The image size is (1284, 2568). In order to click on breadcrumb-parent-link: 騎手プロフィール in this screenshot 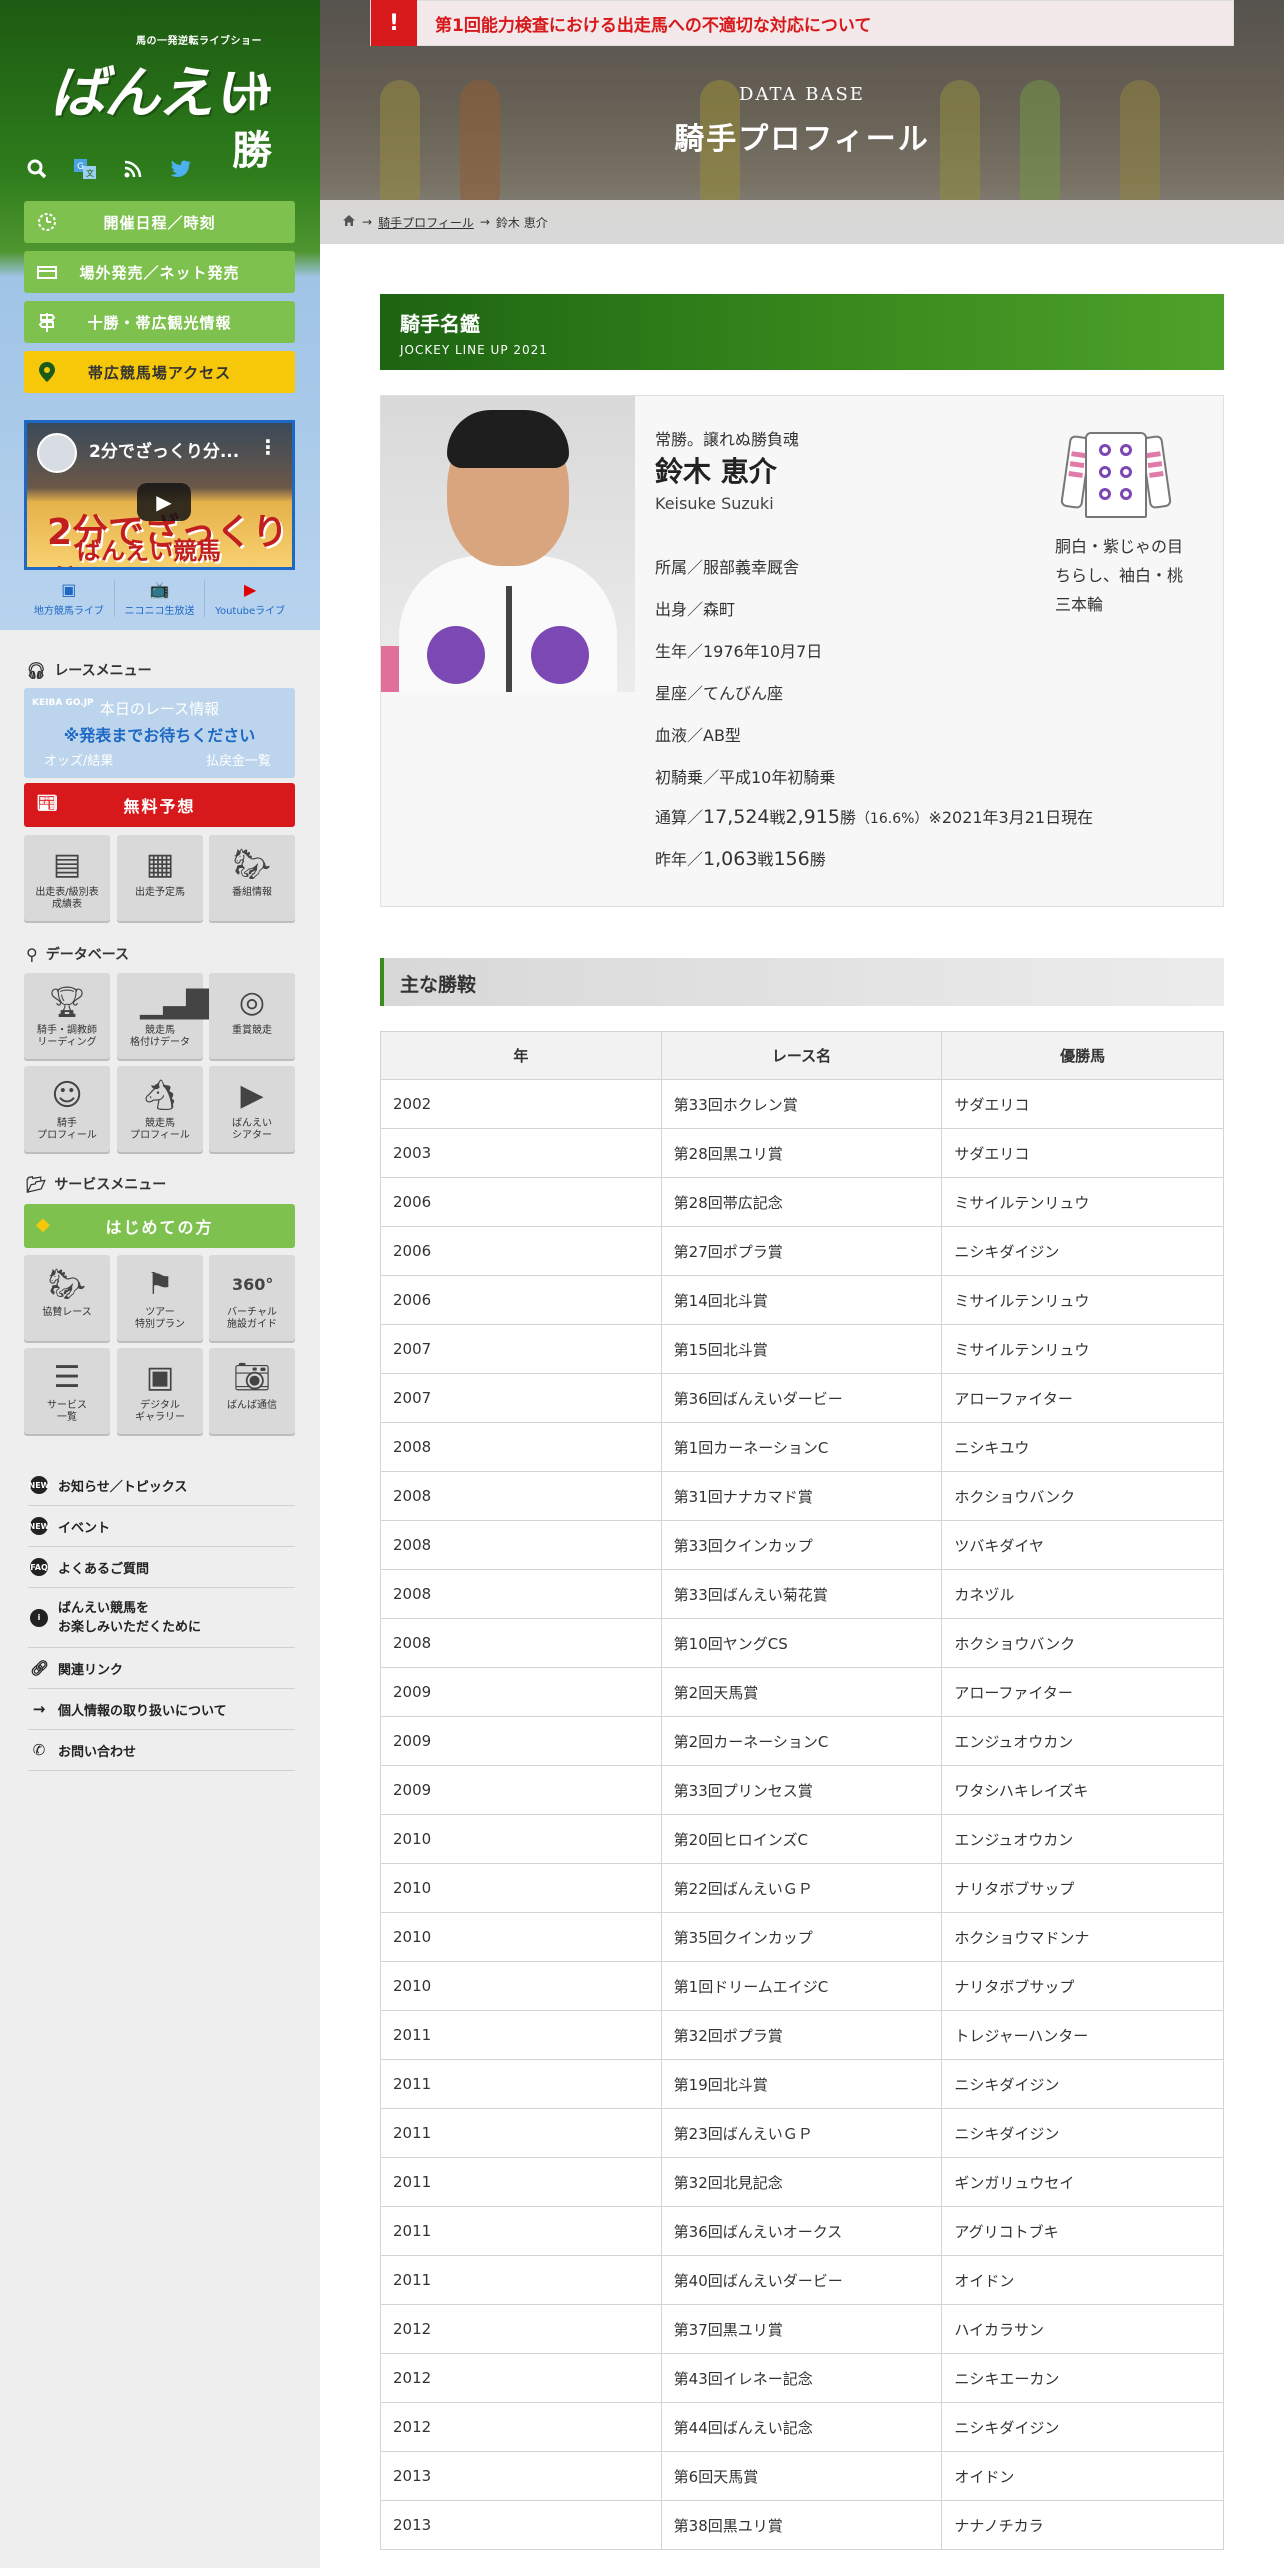, I will do `click(426, 222)`.